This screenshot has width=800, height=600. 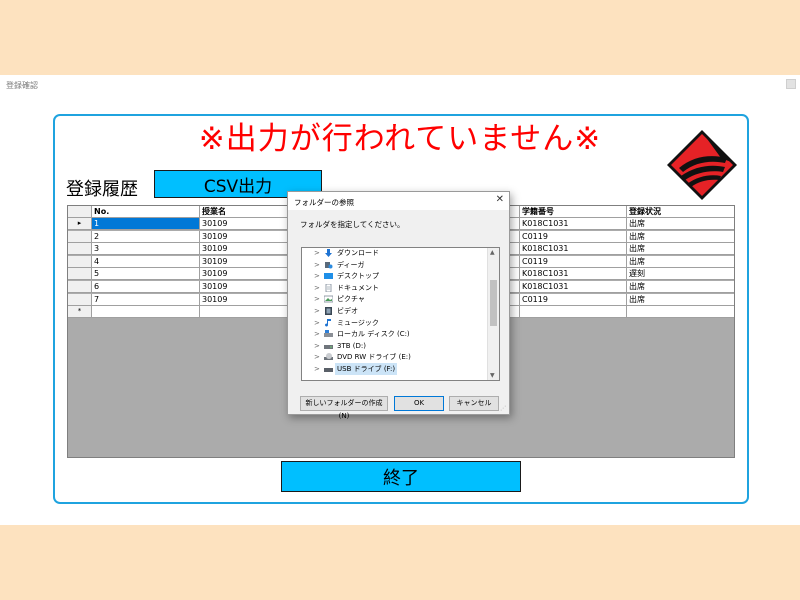 I want to click on music-icon, so click(x=328, y=322).